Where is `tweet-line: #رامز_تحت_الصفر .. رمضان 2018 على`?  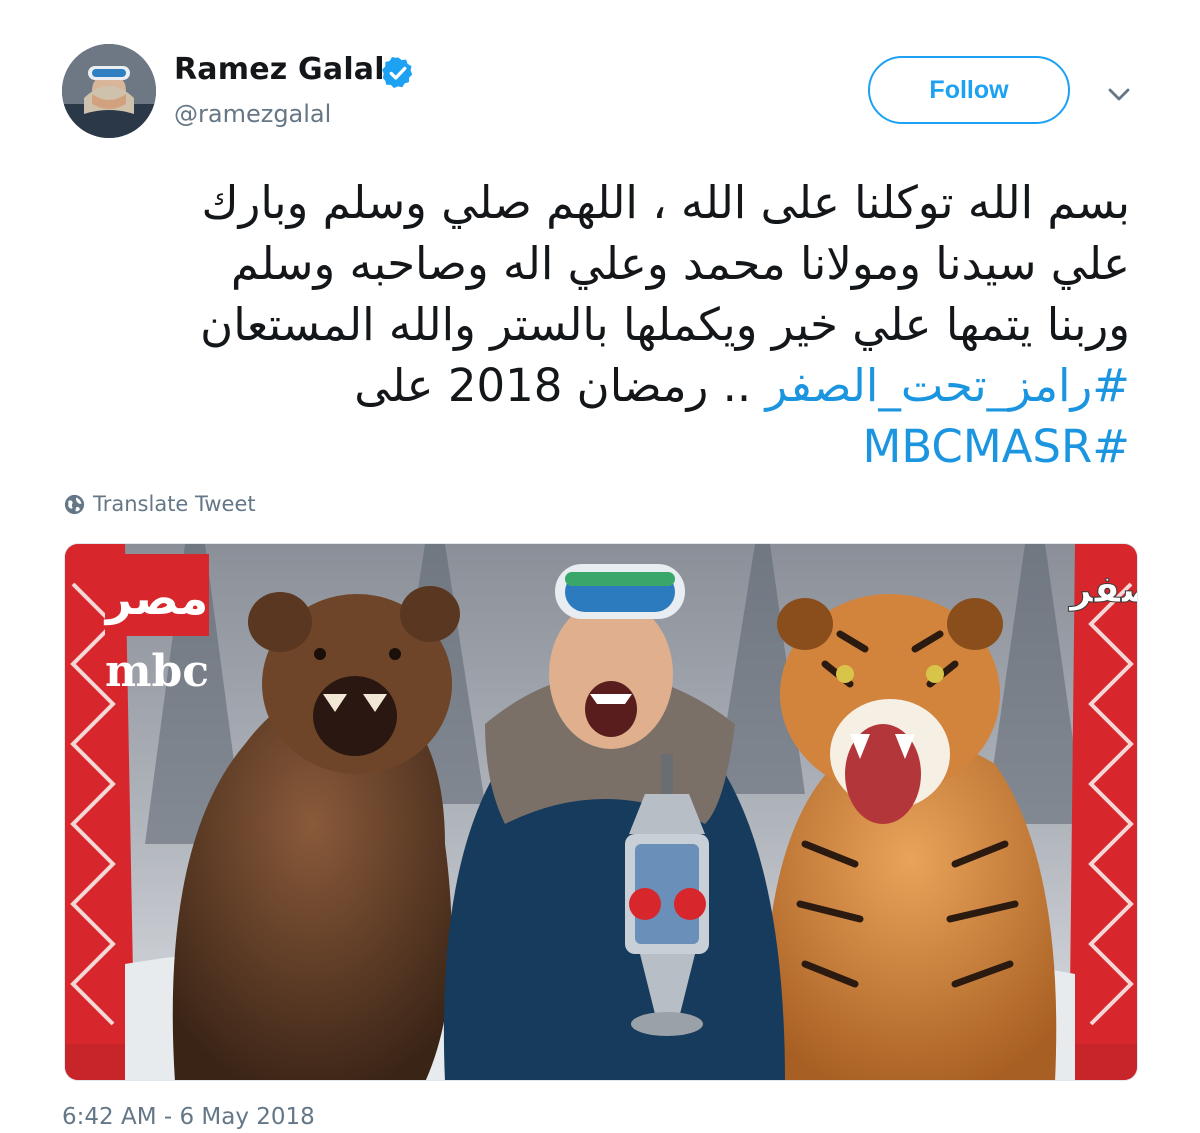
tweet-line: #رامز_تحت_الصفر .. رمضان 2018 على is located at coordinates (595, 385).